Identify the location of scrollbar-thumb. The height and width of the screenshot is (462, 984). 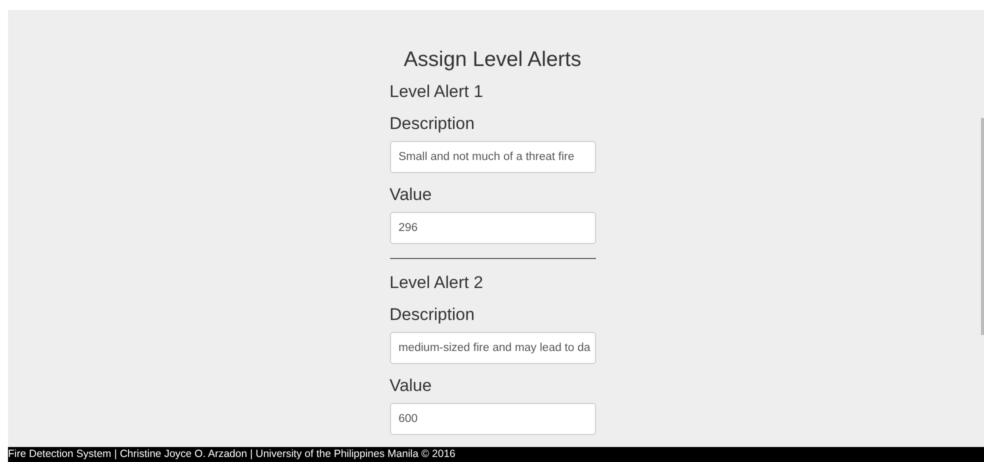
(982, 226).